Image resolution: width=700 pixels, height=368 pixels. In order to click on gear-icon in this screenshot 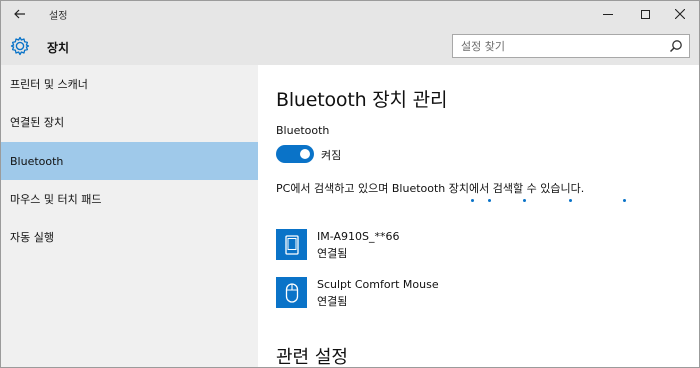, I will do `click(20, 46)`.